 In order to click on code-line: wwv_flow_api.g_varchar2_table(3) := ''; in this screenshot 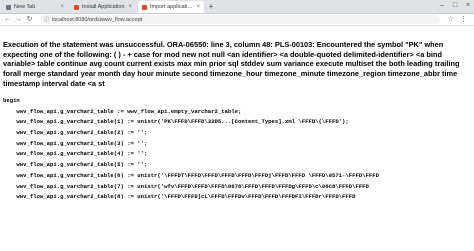, I will do `click(75, 143)`.